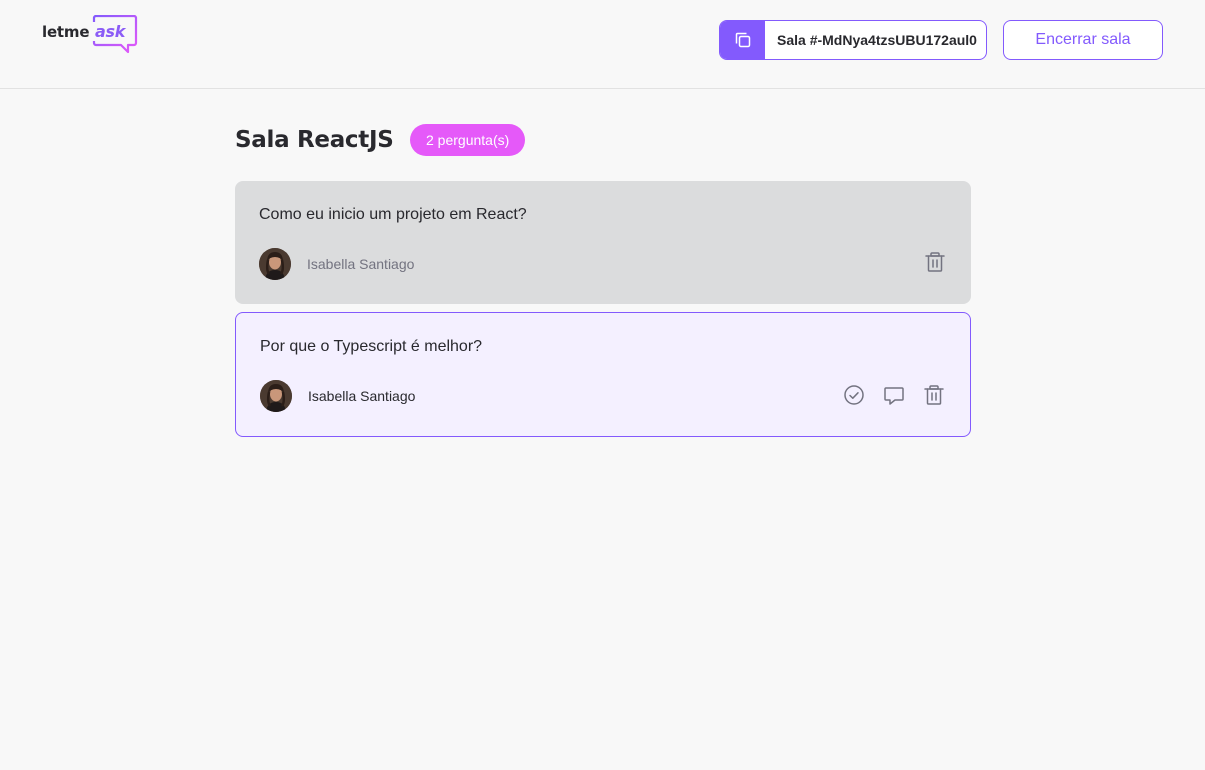 Image resolution: width=1205 pixels, height=770 pixels. What do you see at coordinates (877, 40) in the screenshot?
I see `room-code-label: Sala #-MdNya4tzsUBU172aul0` at bounding box center [877, 40].